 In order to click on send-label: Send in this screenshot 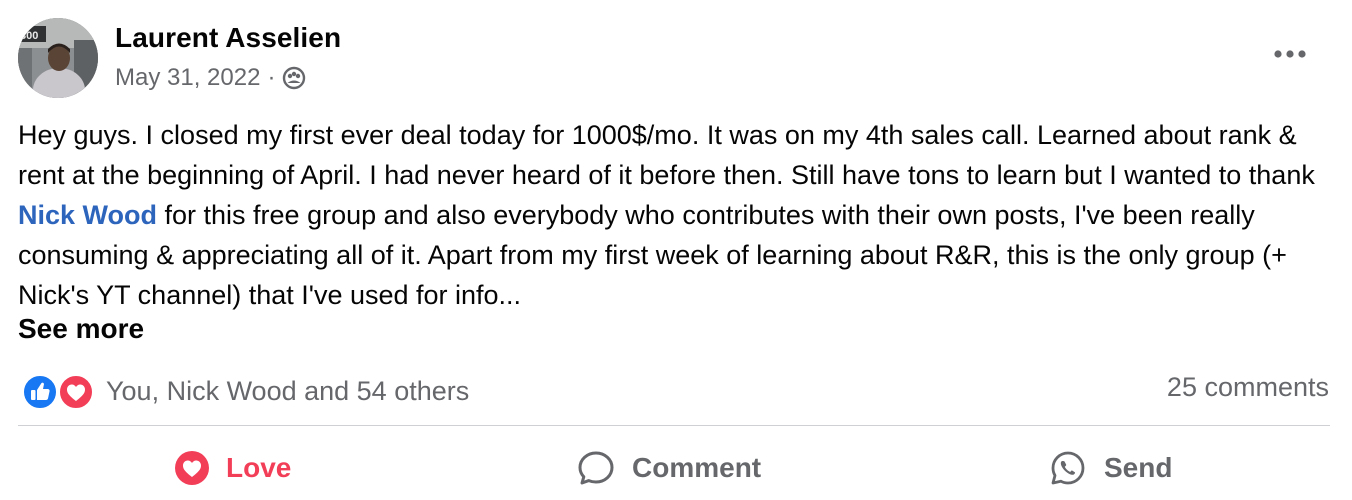, I will do `click(1138, 467)`.